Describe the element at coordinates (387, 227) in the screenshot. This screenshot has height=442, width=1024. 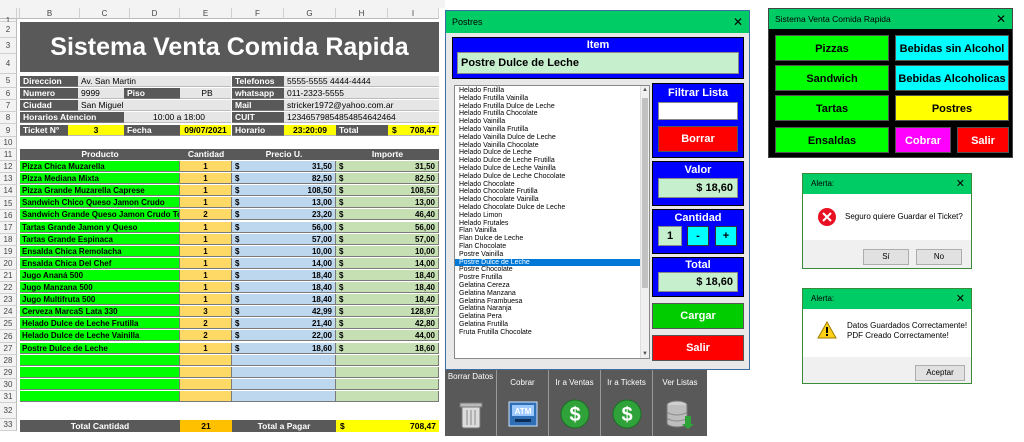
I see `importe-cell: $56,00` at that location.